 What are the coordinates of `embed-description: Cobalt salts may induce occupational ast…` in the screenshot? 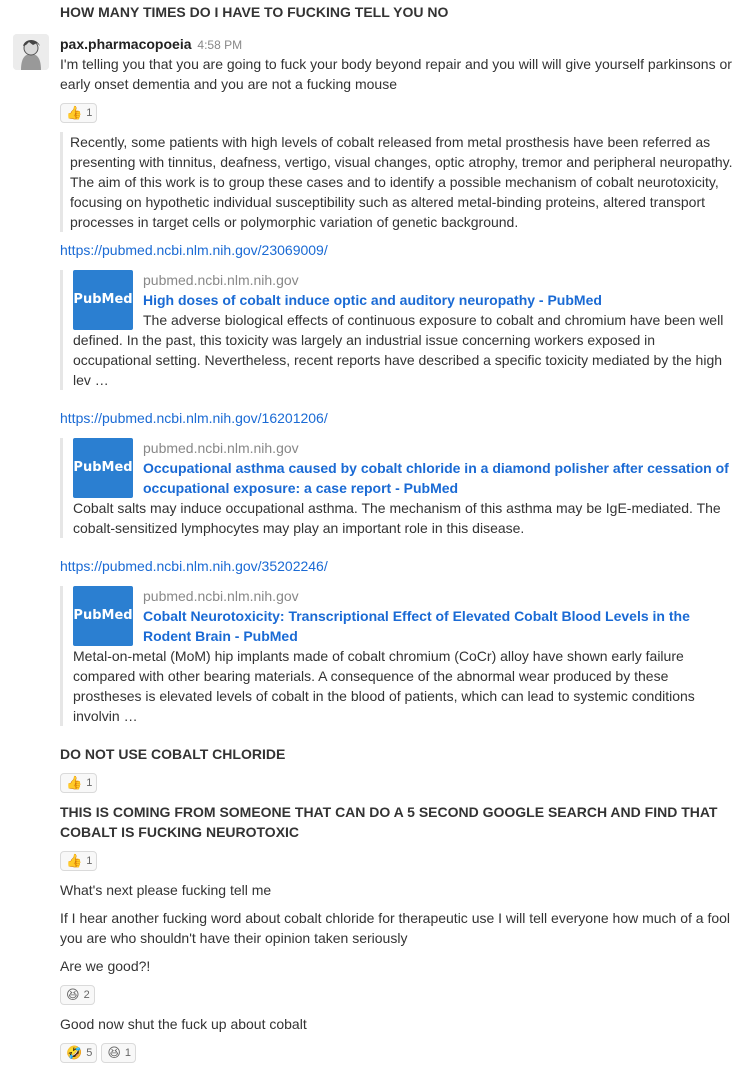 It's located at (397, 518).